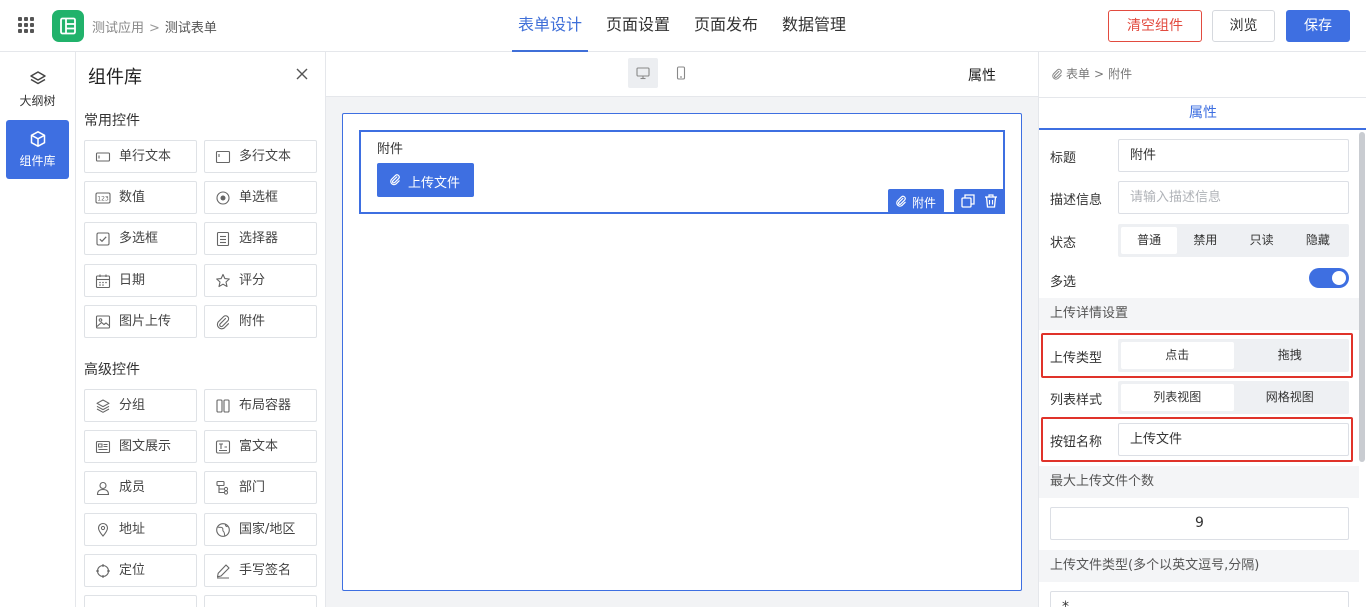 The height and width of the screenshot is (607, 1366). Describe the element at coordinates (223, 447) in the screenshot. I see `rich-text-icon` at that location.